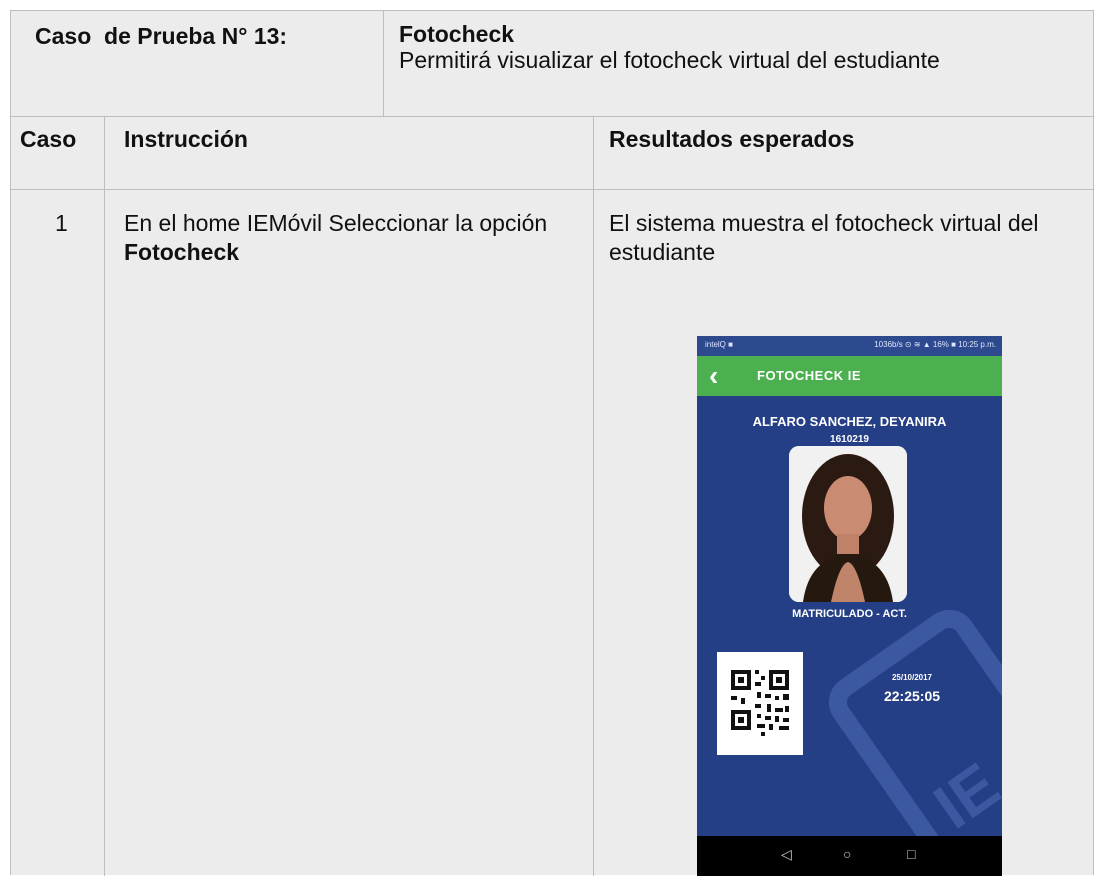 The height and width of the screenshot is (876, 1094). What do you see at coordinates (186, 139) in the screenshot?
I see `column-header-instruccion: Instrucción` at bounding box center [186, 139].